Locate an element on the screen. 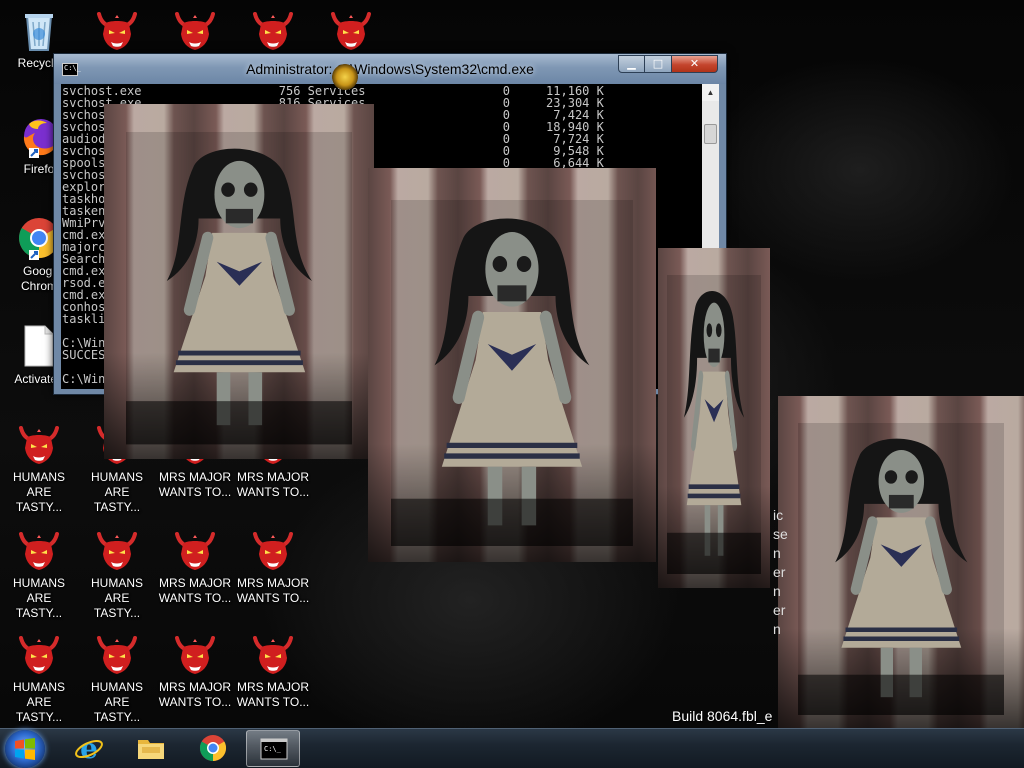 This screenshot has height=768, width=1024. start-button is located at coordinates (25, 749).